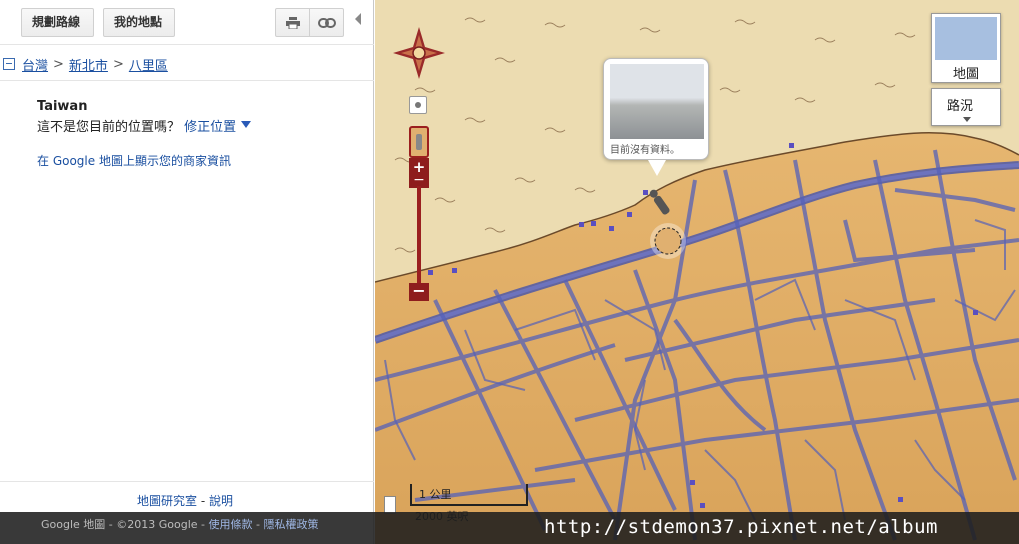  What do you see at coordinates (187, 22) in the screenshot?
I see `side-panel-toolbar: 規劃路線 我的地點` at bounding box center [187, 22].